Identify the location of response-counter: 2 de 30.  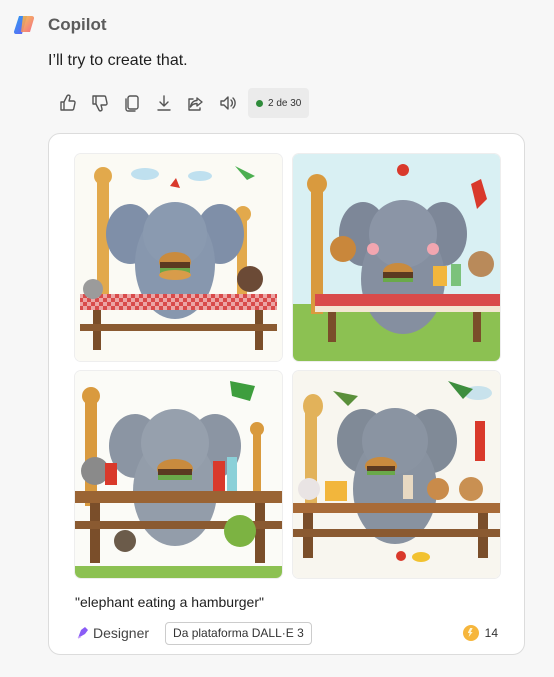
(279, 103).